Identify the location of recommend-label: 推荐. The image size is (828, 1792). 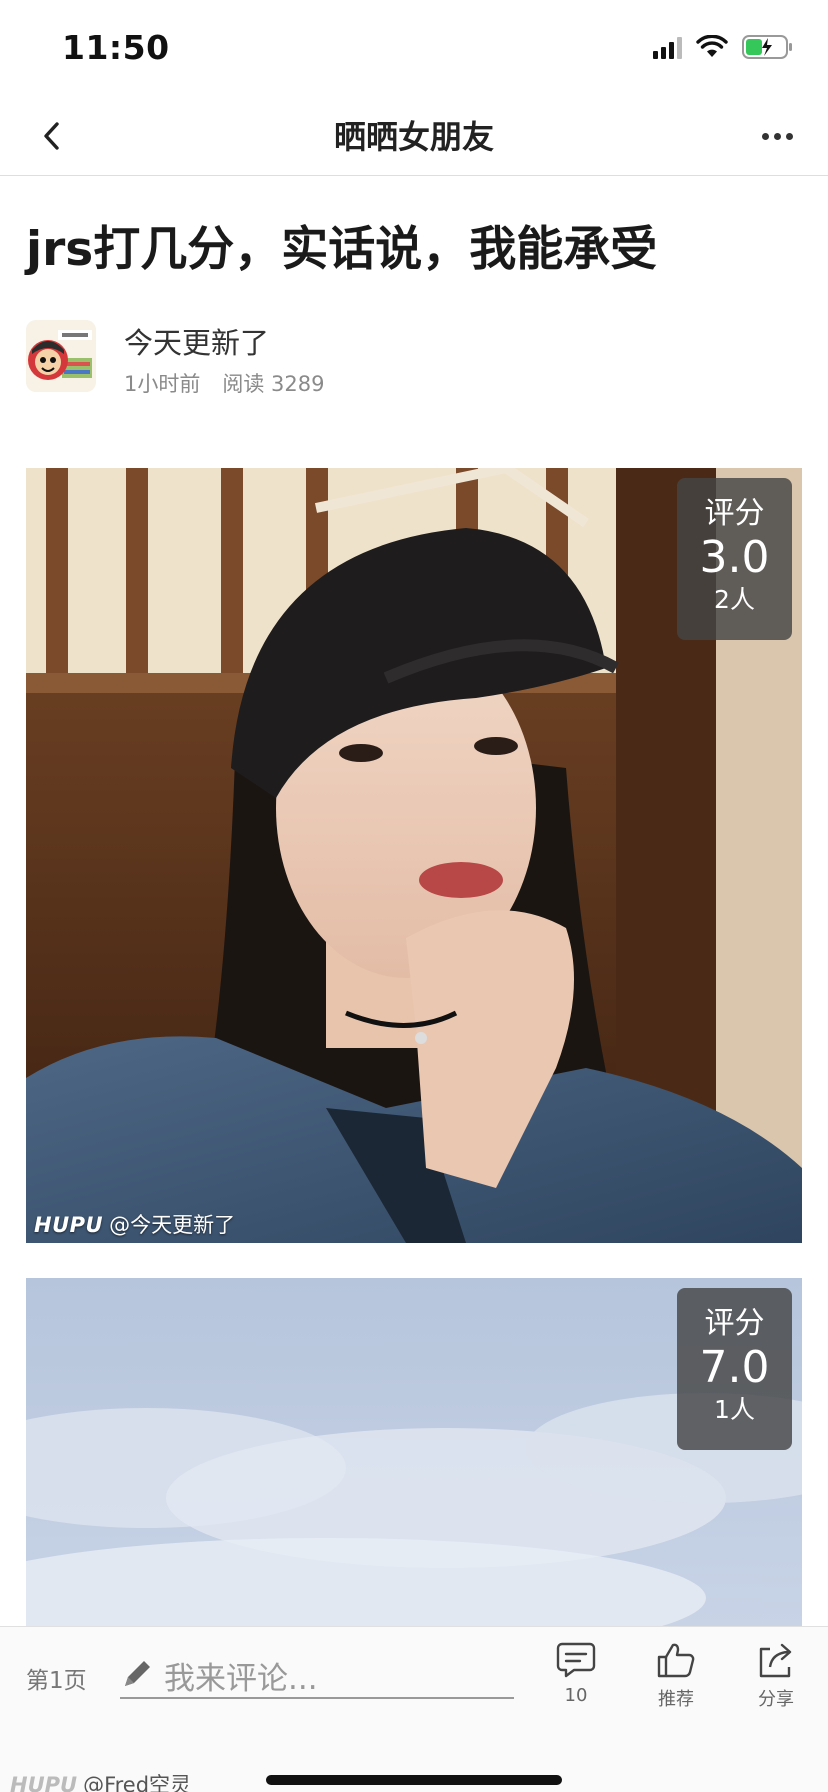
(676, 1699).